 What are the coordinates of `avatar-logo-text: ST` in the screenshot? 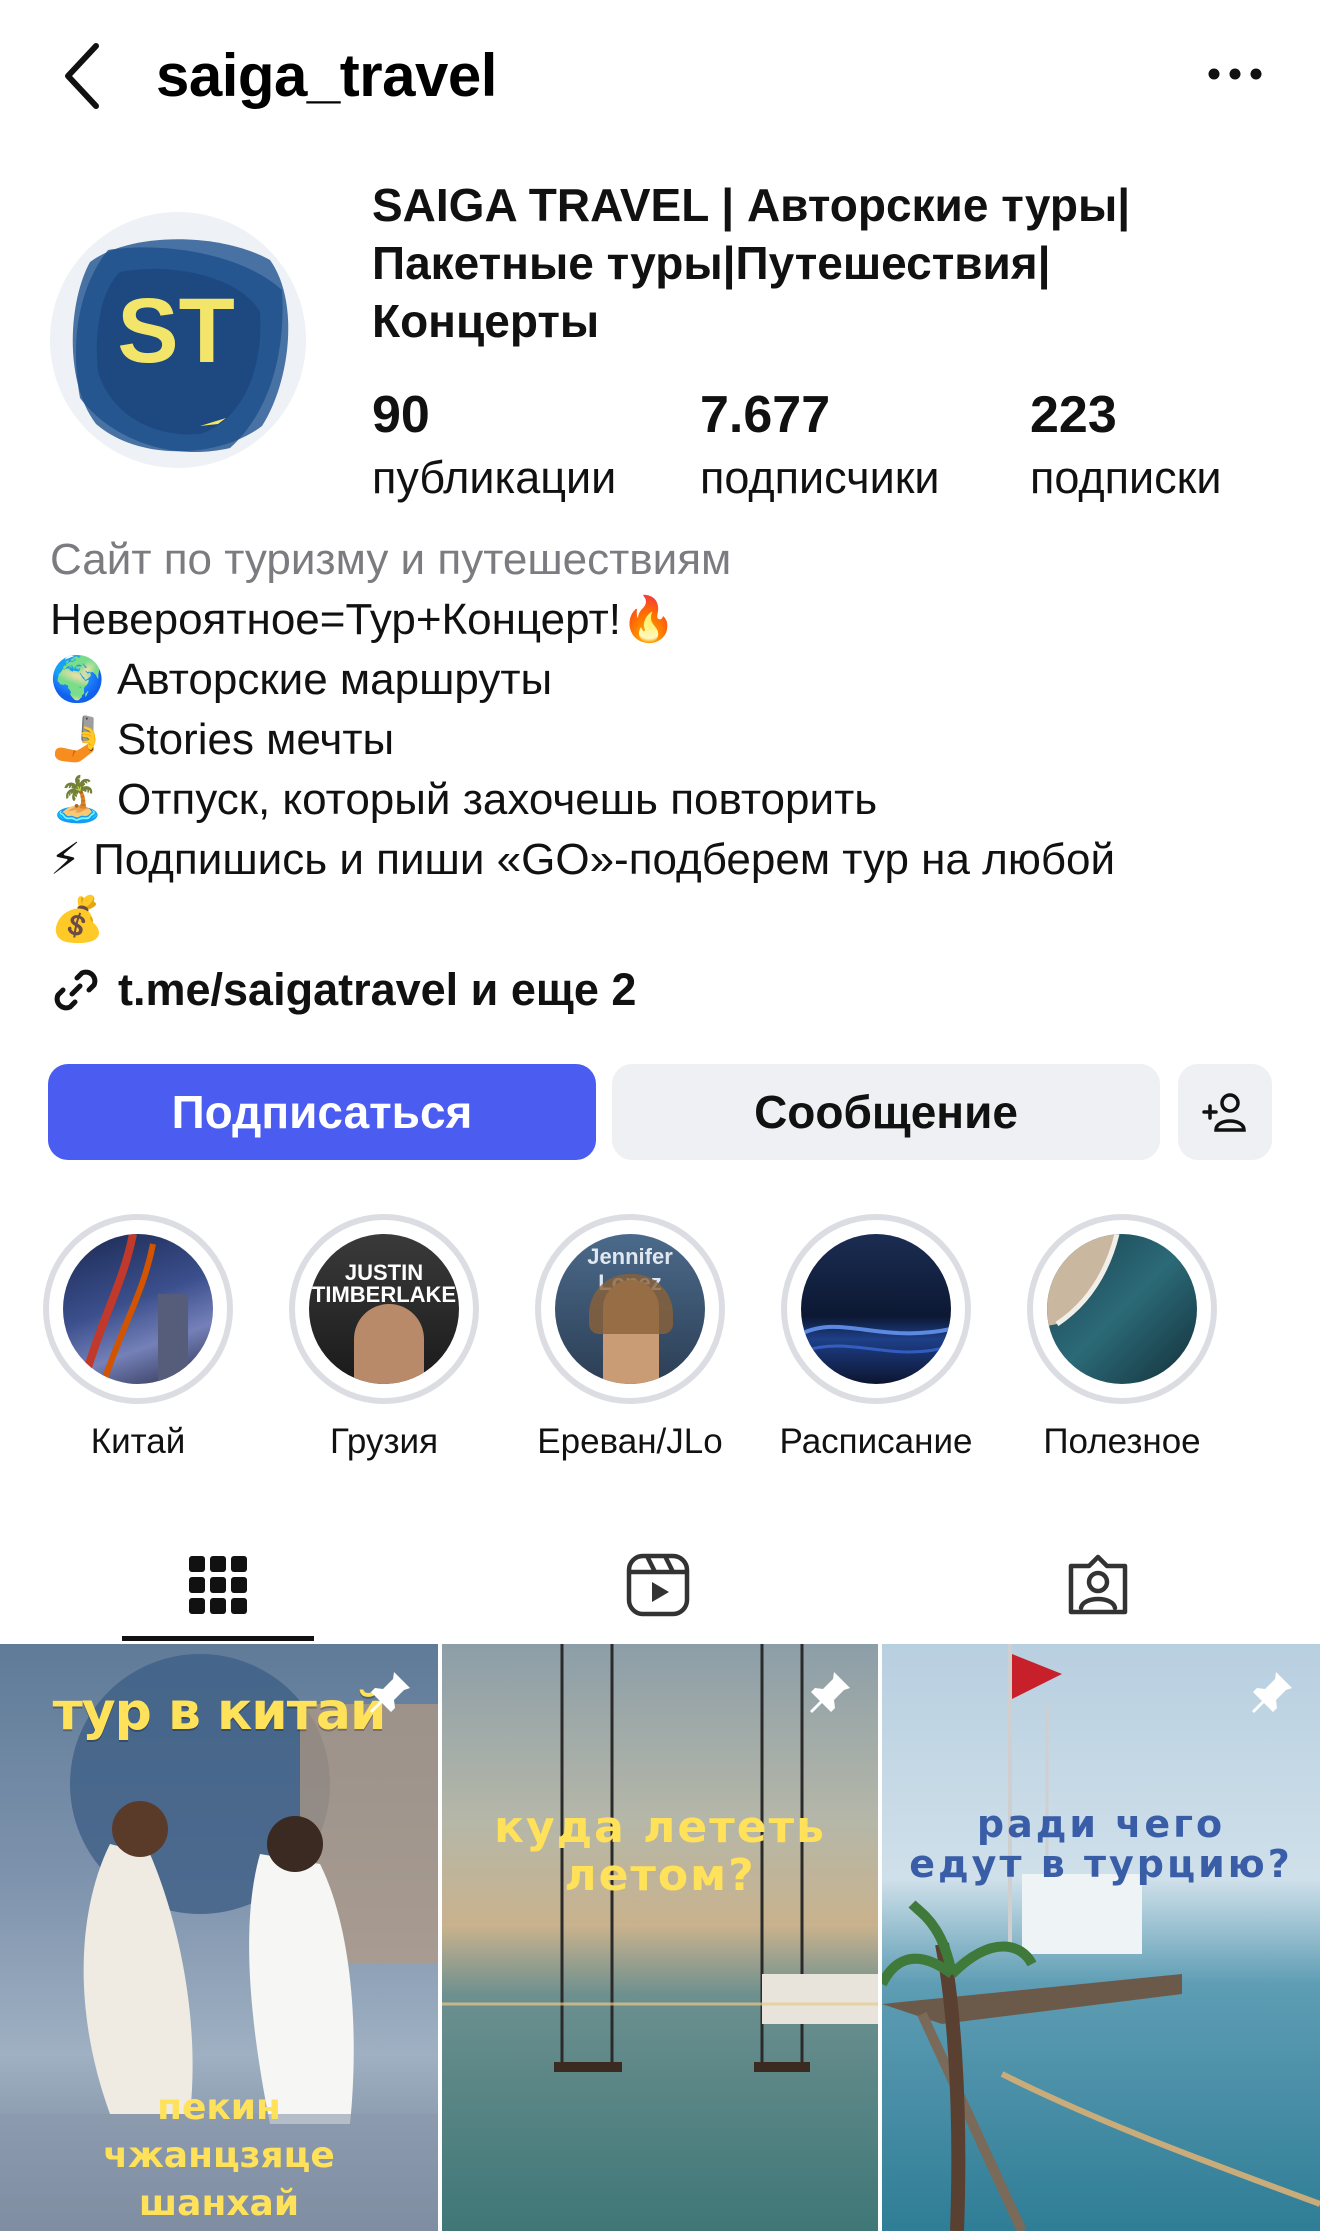 It's located at (176, 331).